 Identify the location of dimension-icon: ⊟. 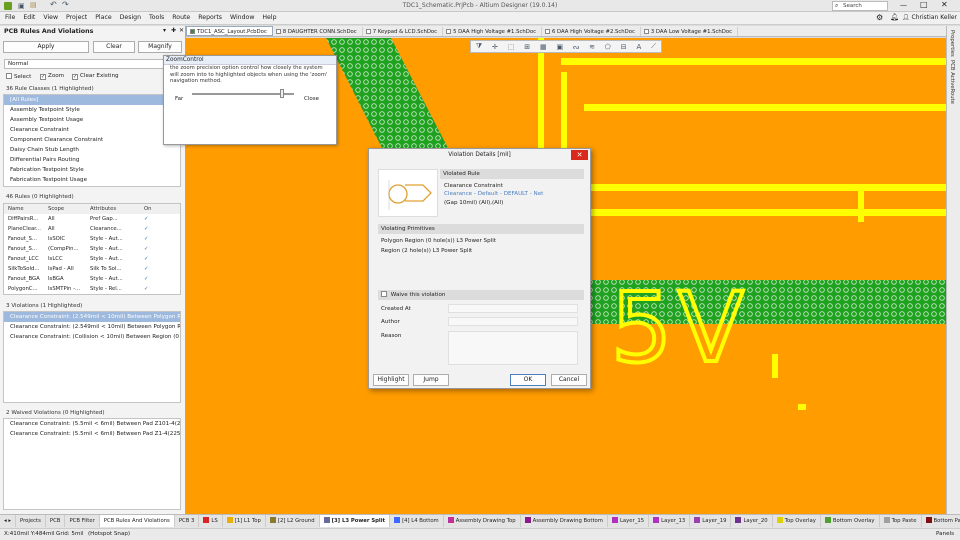
(624, 47).